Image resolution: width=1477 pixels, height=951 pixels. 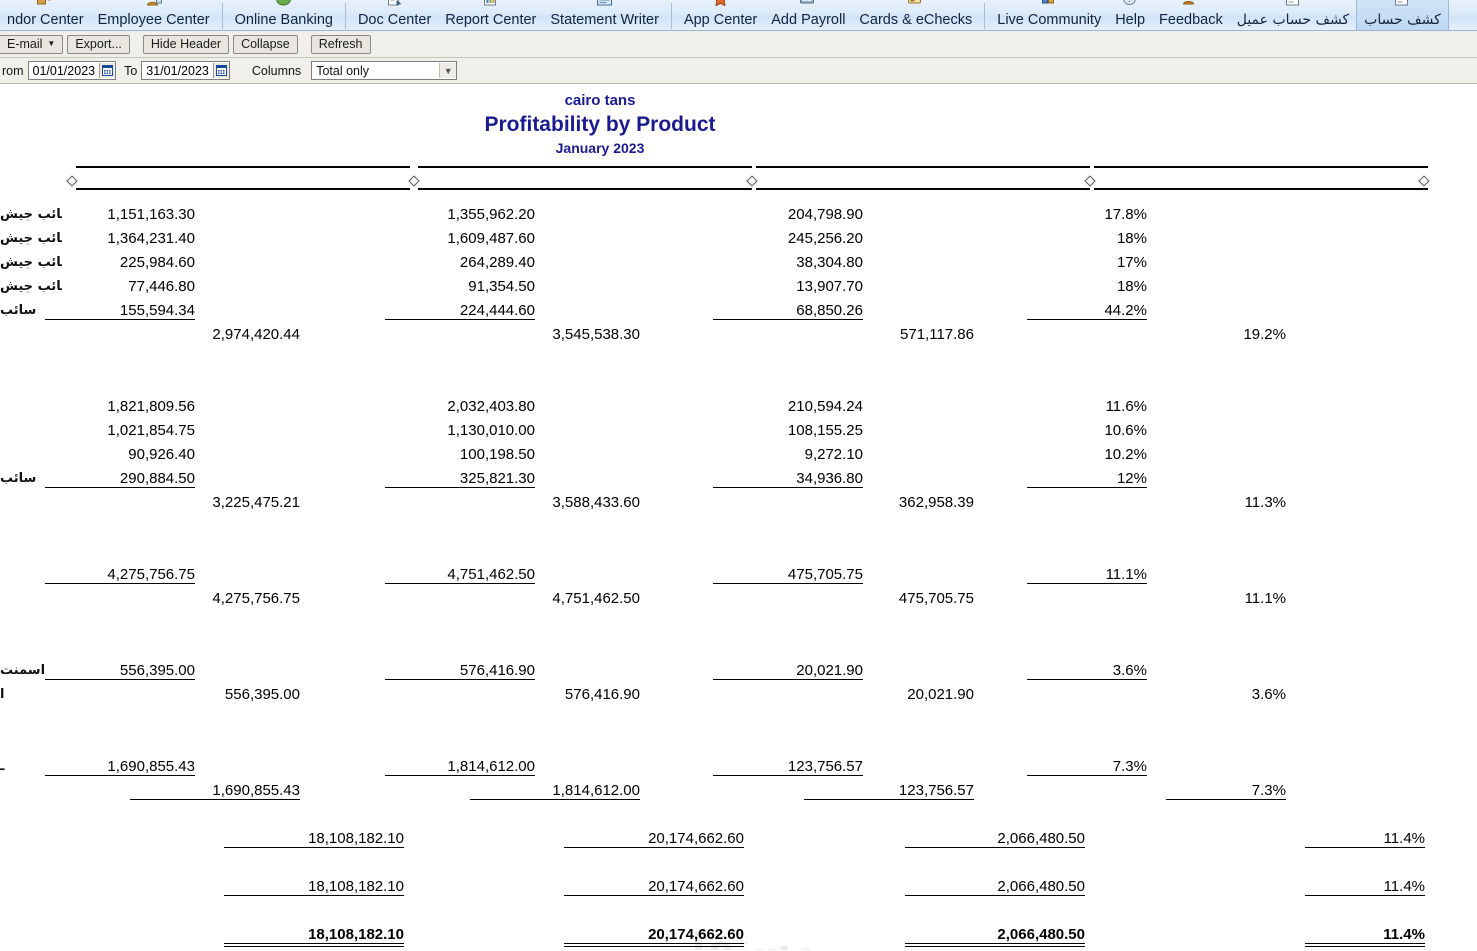 I want to click on table-cell: 77,446.80, so click(x=120, y=286).